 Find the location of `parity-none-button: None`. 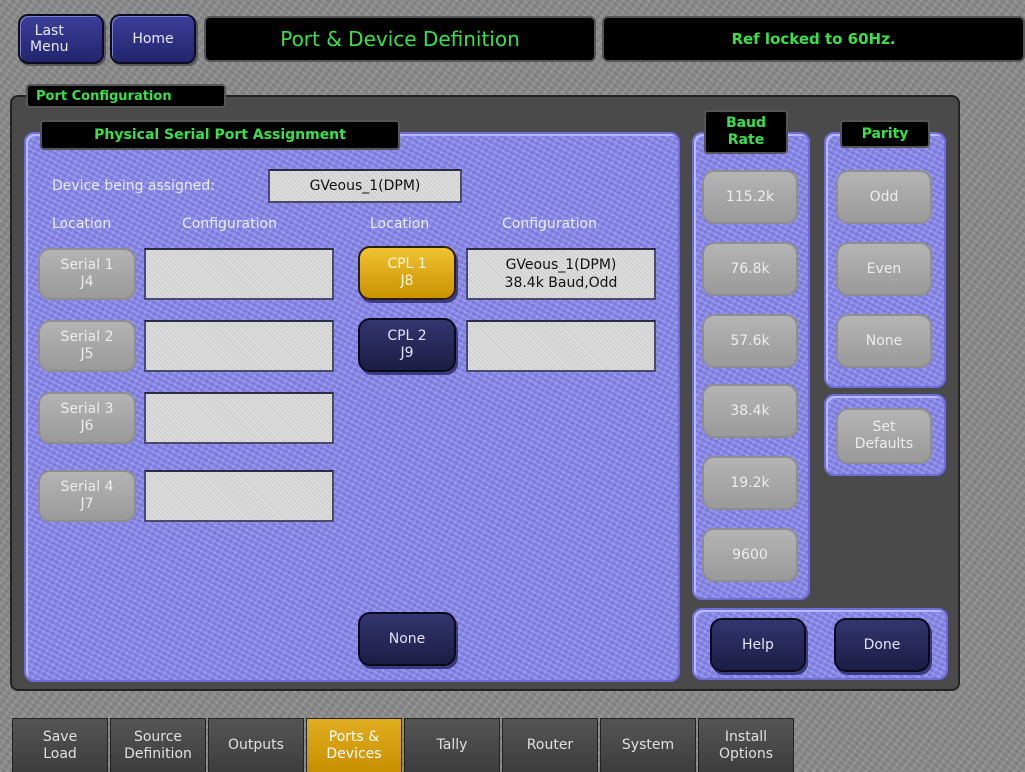

parity-none-button: None is located at coordinates (884, 341).